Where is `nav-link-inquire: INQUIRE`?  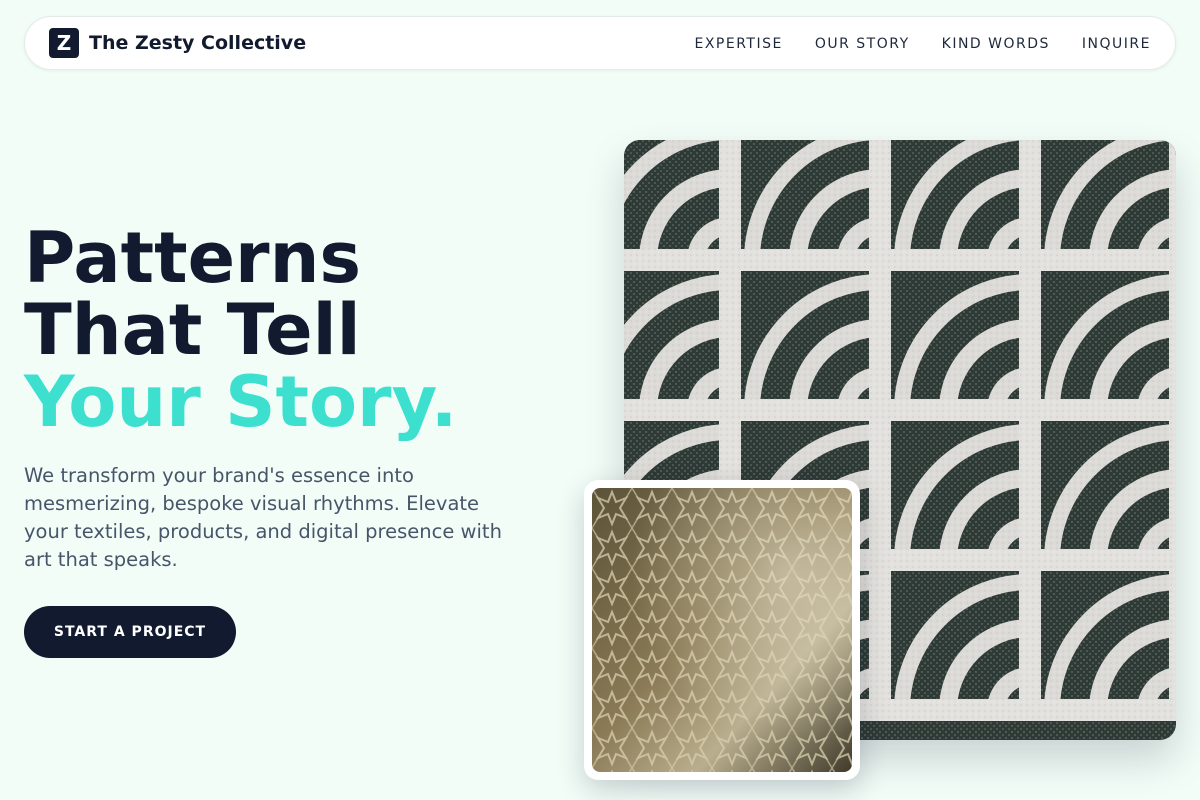 nav-link-inquire: INQUIRE is located at coordinates (1116, 44).